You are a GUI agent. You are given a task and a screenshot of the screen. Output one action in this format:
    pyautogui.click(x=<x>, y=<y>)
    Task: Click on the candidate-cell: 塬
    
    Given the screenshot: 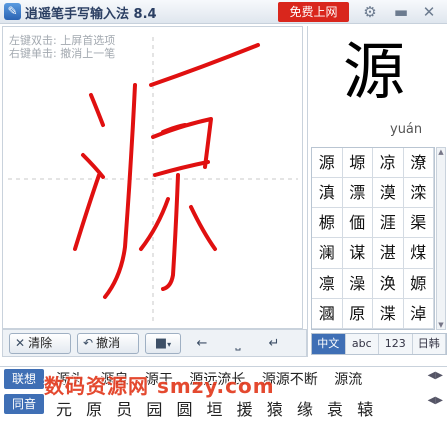 What is the action you would take?
    pyautogui.click(x=357, y=163)
    